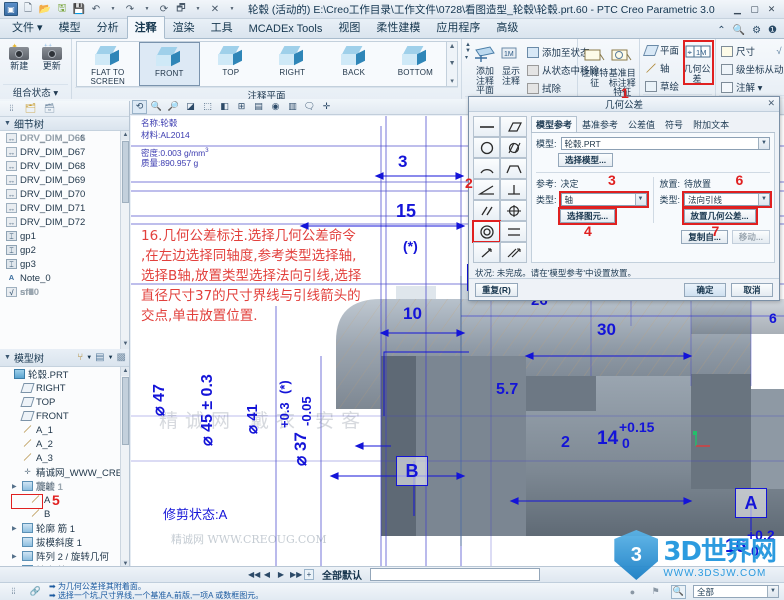 The image size is (784, 600). Describe the element at coordinates (486, 210) in the screenshot. I see `parallelism-icon` at that location.